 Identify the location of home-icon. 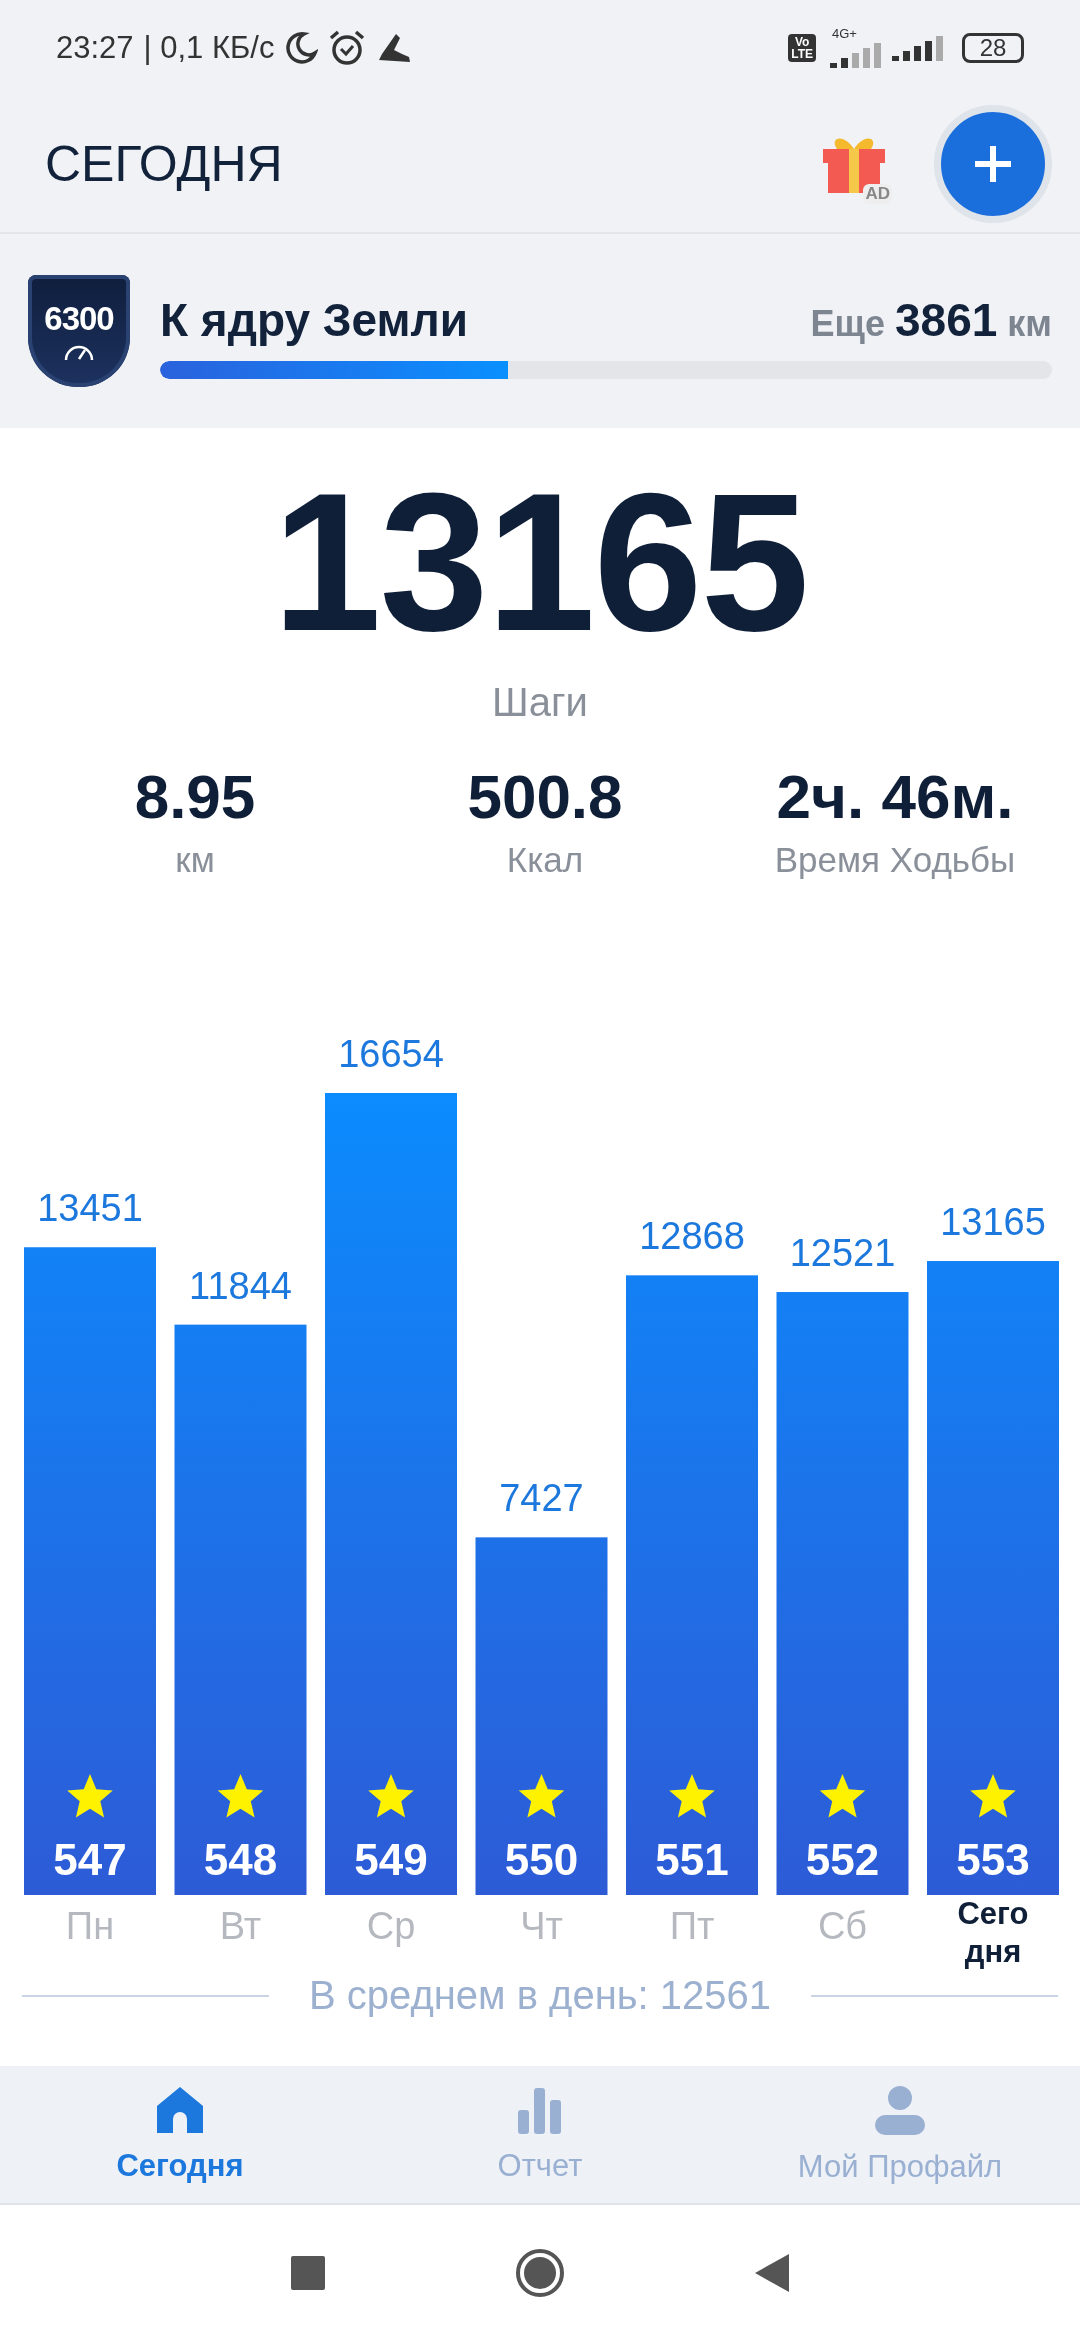
(180, 2109).